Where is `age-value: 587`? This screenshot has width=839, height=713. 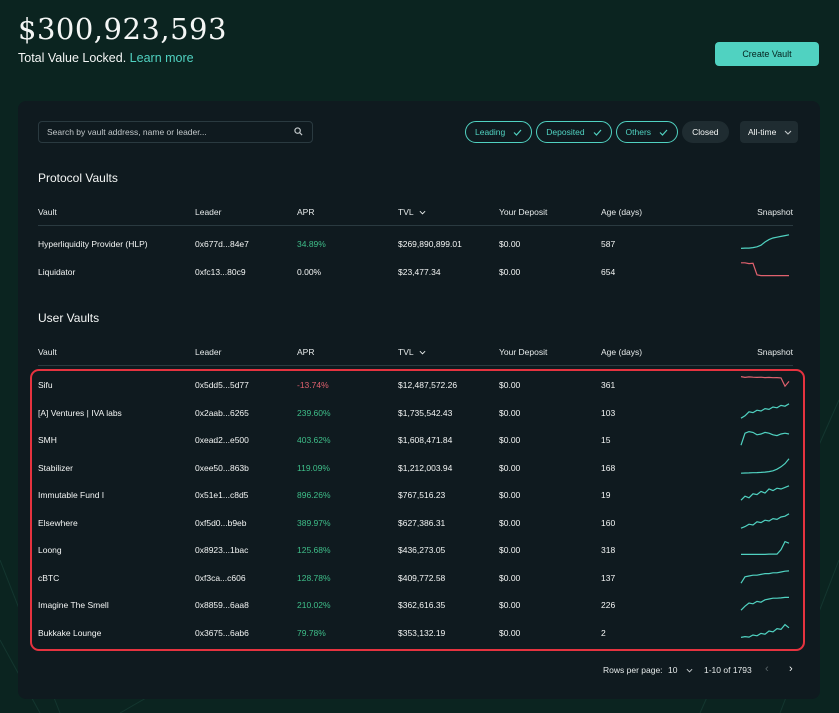
age-value: 587 is located at coordinates (608, 244).